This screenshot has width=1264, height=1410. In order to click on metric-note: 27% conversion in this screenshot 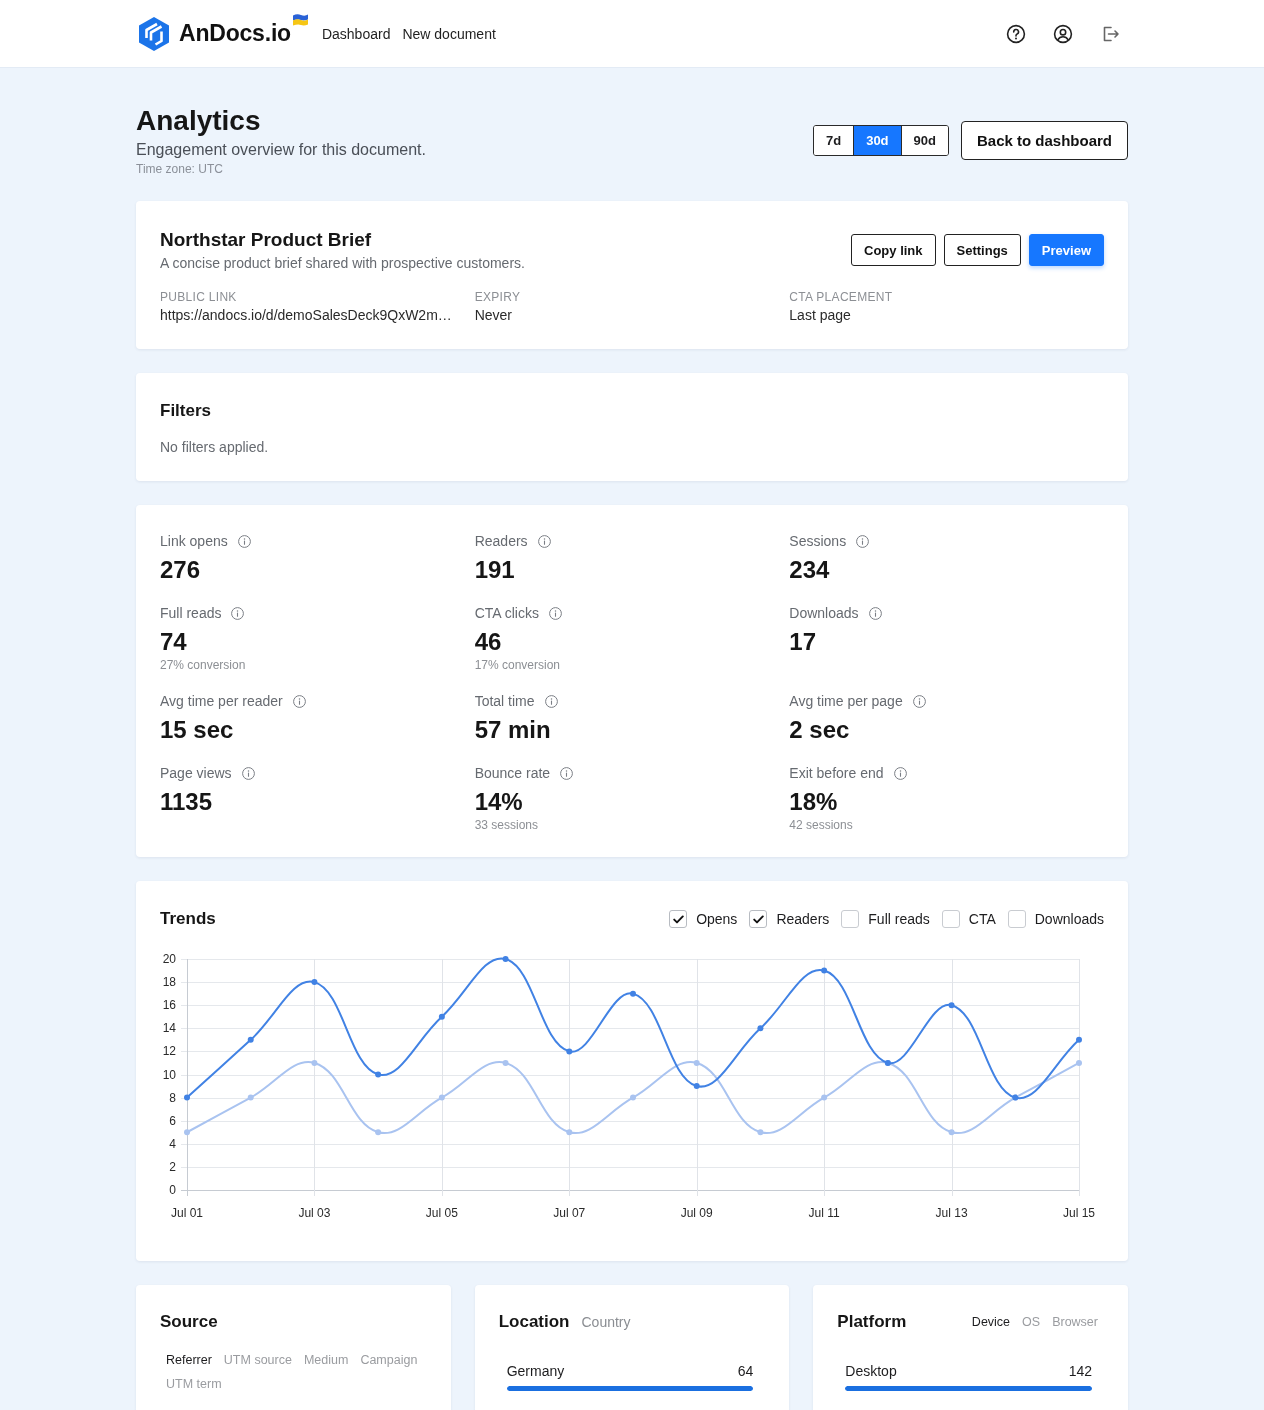, I will do `click(203, 665)`.